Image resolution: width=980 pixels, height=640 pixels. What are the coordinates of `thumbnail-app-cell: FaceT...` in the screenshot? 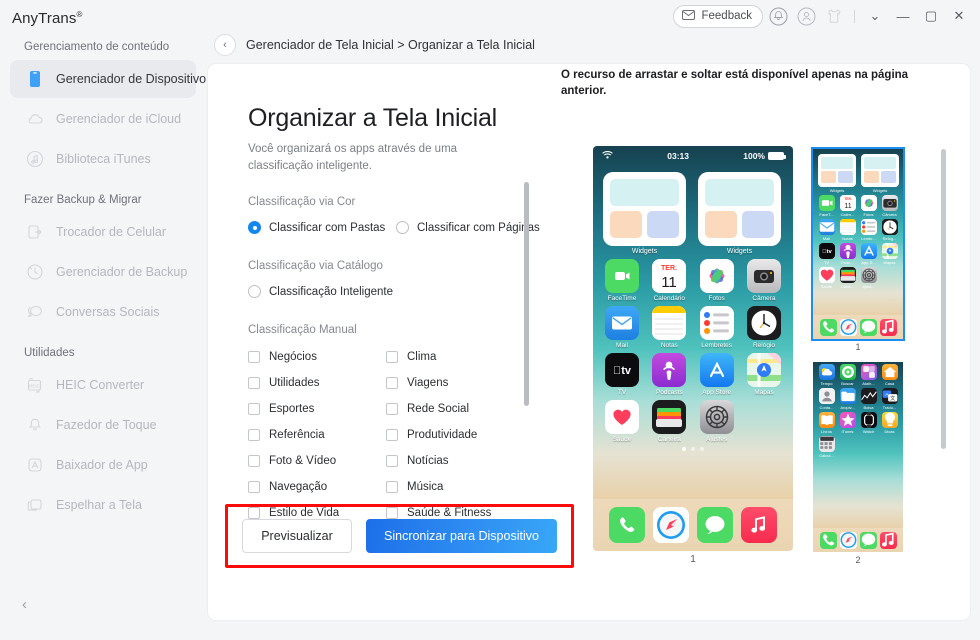 It's located at (826, 206).